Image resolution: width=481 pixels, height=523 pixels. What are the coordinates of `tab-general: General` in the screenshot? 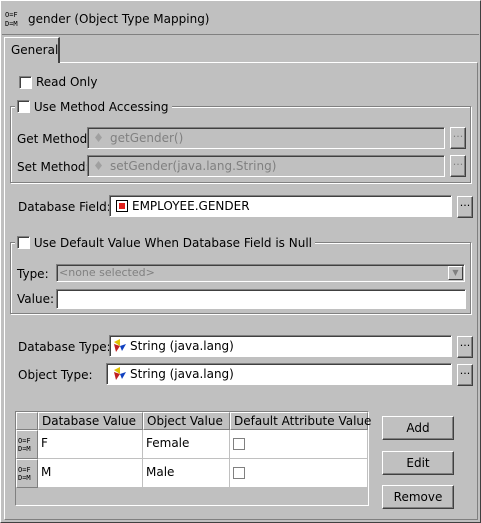 It's located at (32, 50).